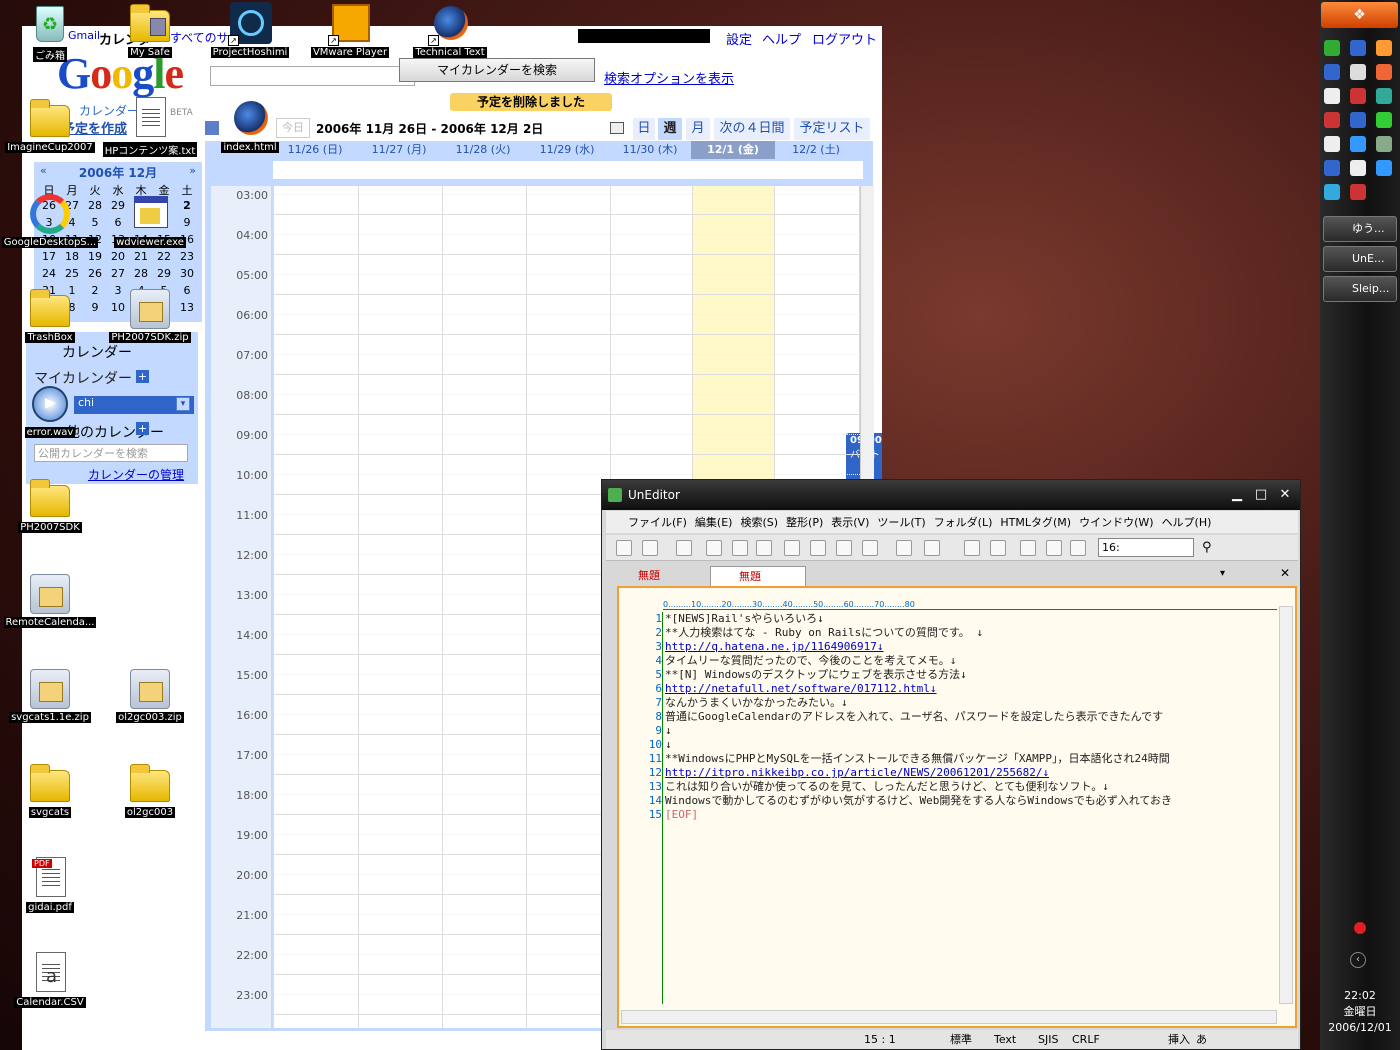 The width and height of the screenshot is (1400, 1050). What do you see at coordinates (50, 981) in the screenshot?
I see `desktop-icon-csv: a Calendar.CSV` at bounding box center [50, 981].